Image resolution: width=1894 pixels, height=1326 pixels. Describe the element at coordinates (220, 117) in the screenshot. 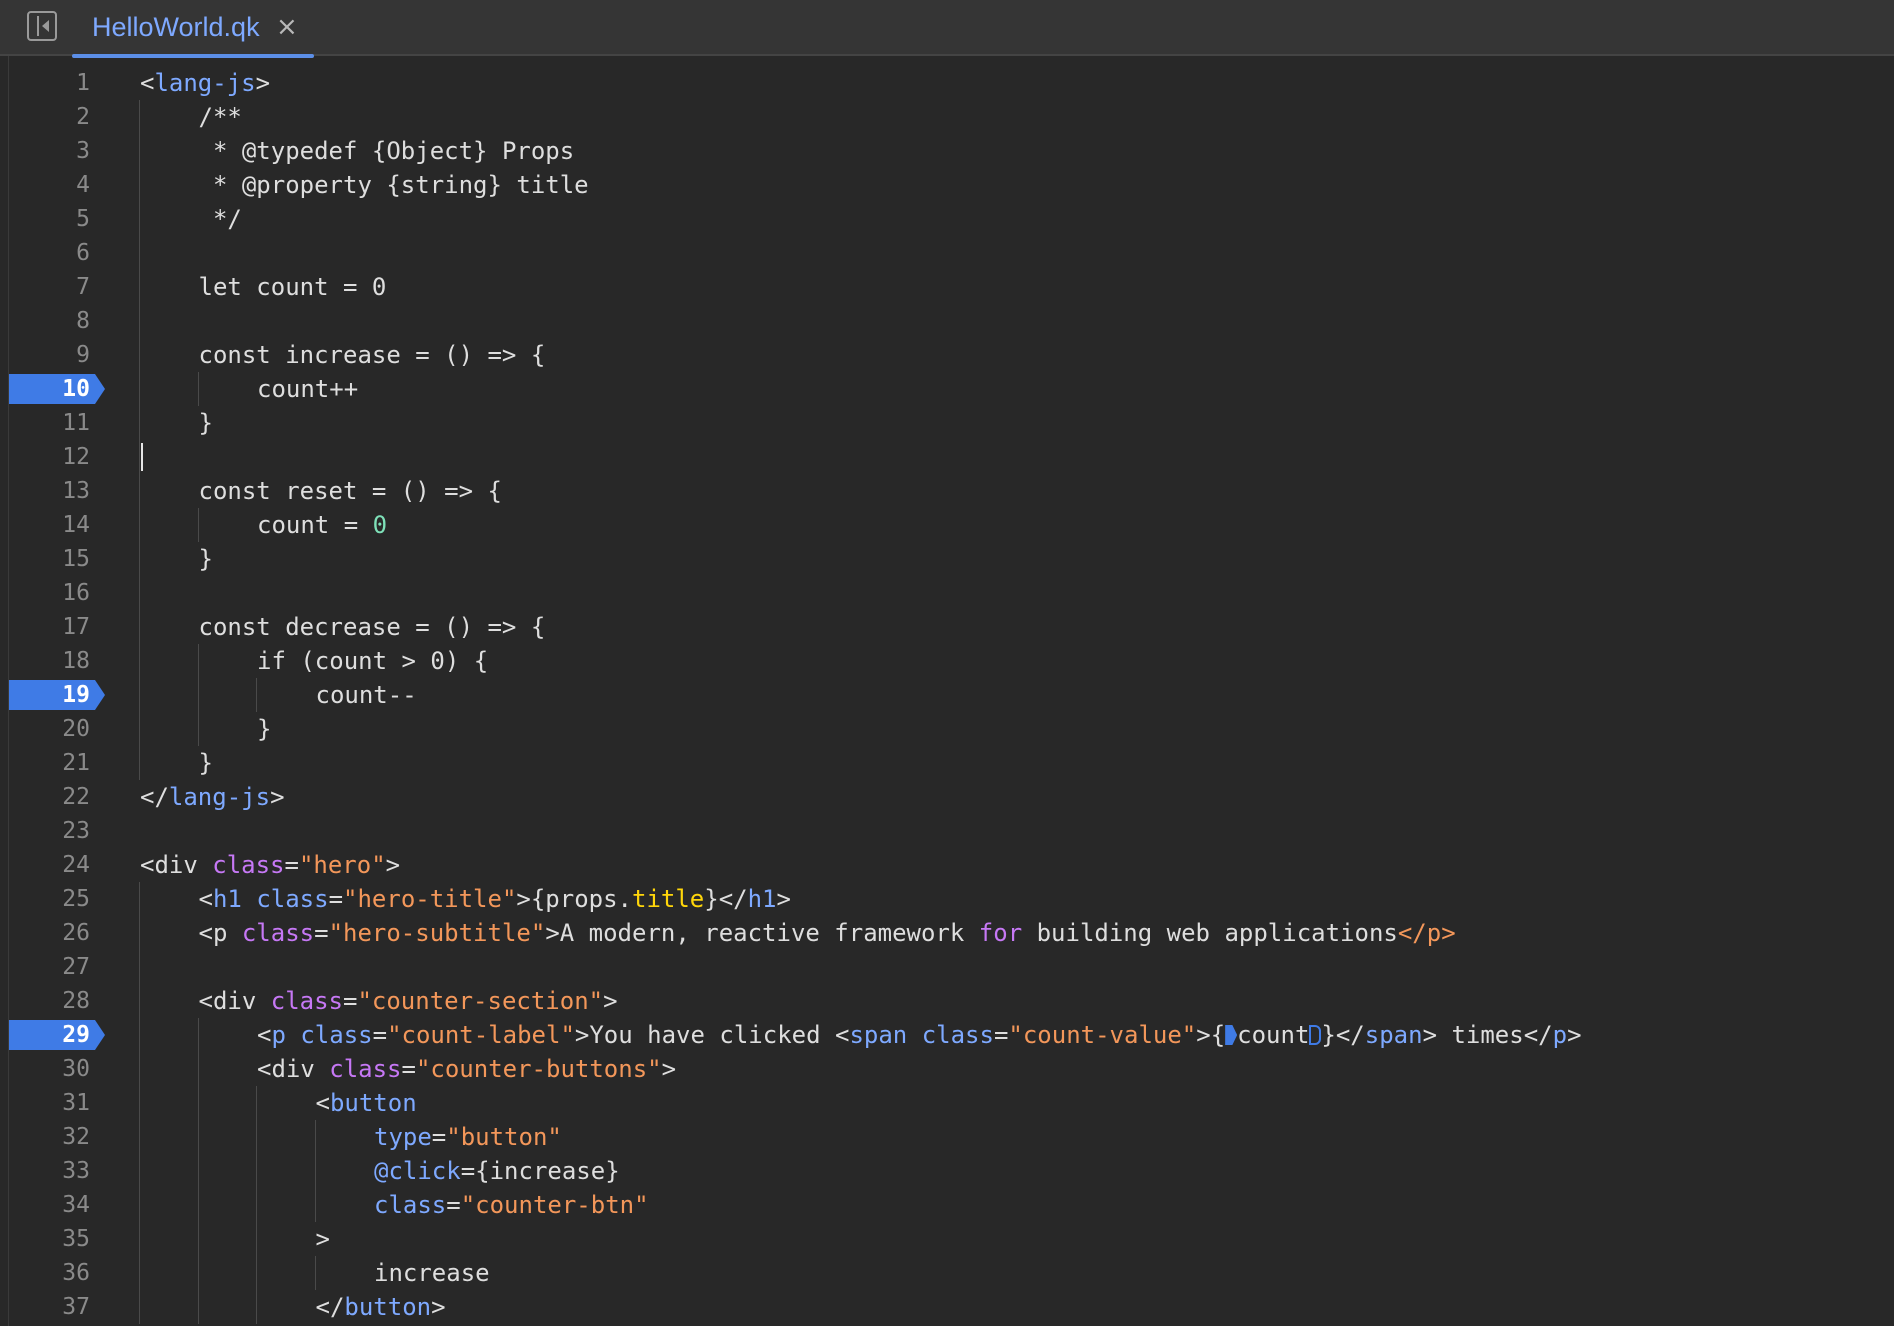

I see `code-line: /**` at that location.